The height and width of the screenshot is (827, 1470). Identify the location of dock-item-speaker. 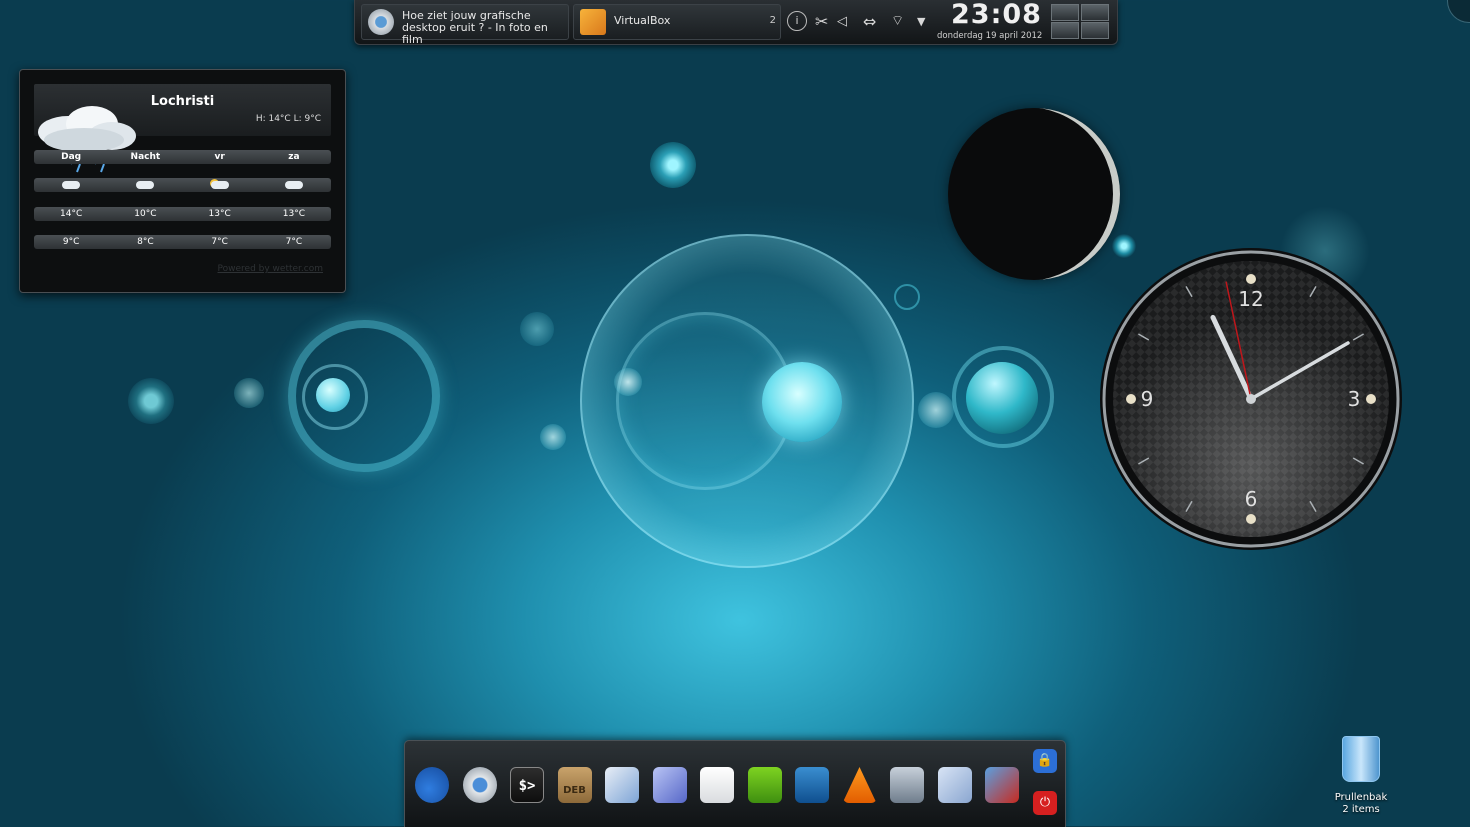
(907, 785).